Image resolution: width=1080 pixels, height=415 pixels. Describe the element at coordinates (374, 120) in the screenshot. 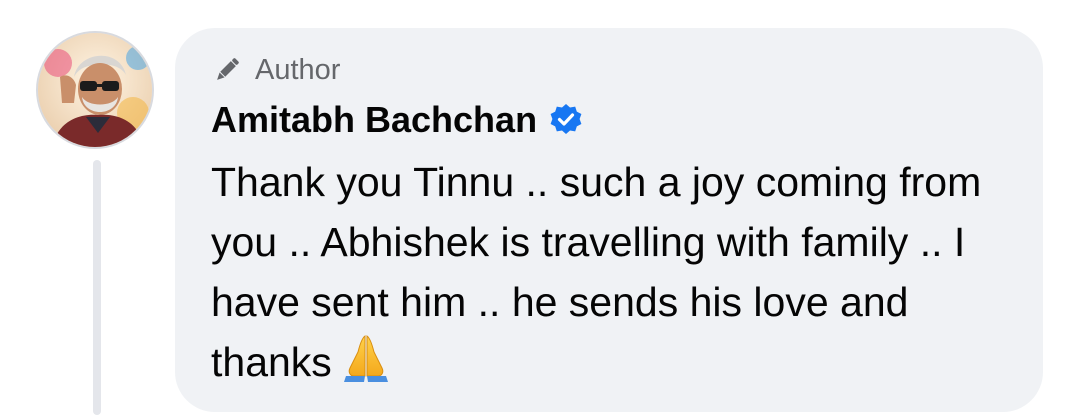

I see `author-name: Amitabh Bachchan` at that location.